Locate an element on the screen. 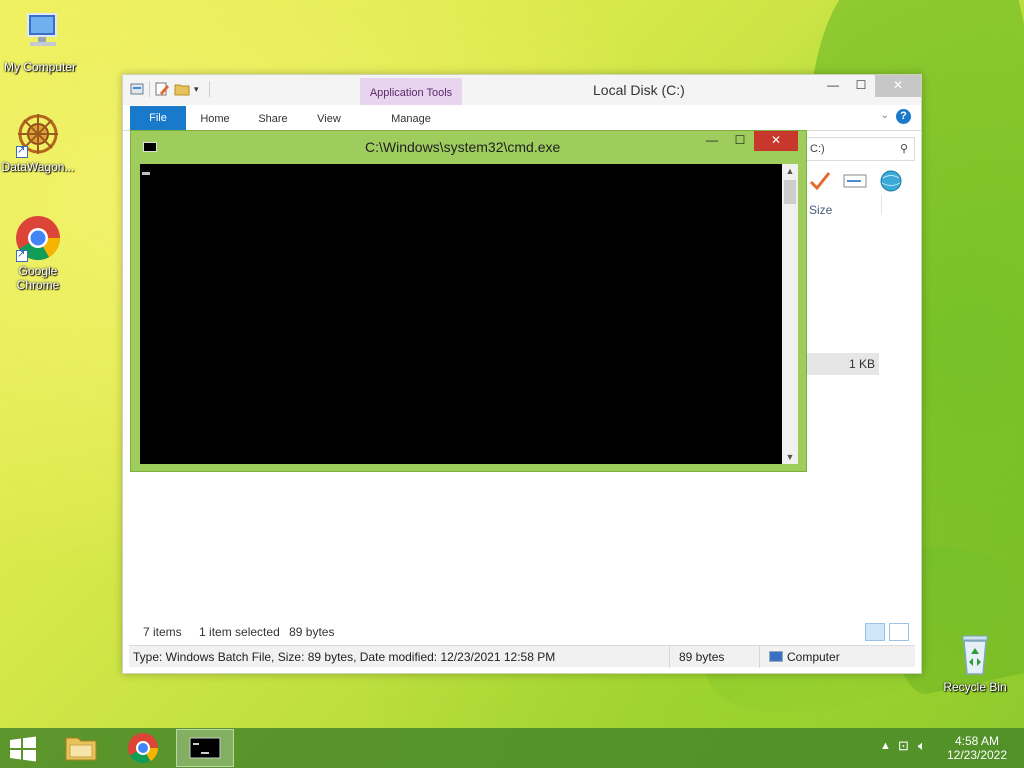  desktop-icon-recycle-bin: Recycle Bin is located at coordinates (975, 662).